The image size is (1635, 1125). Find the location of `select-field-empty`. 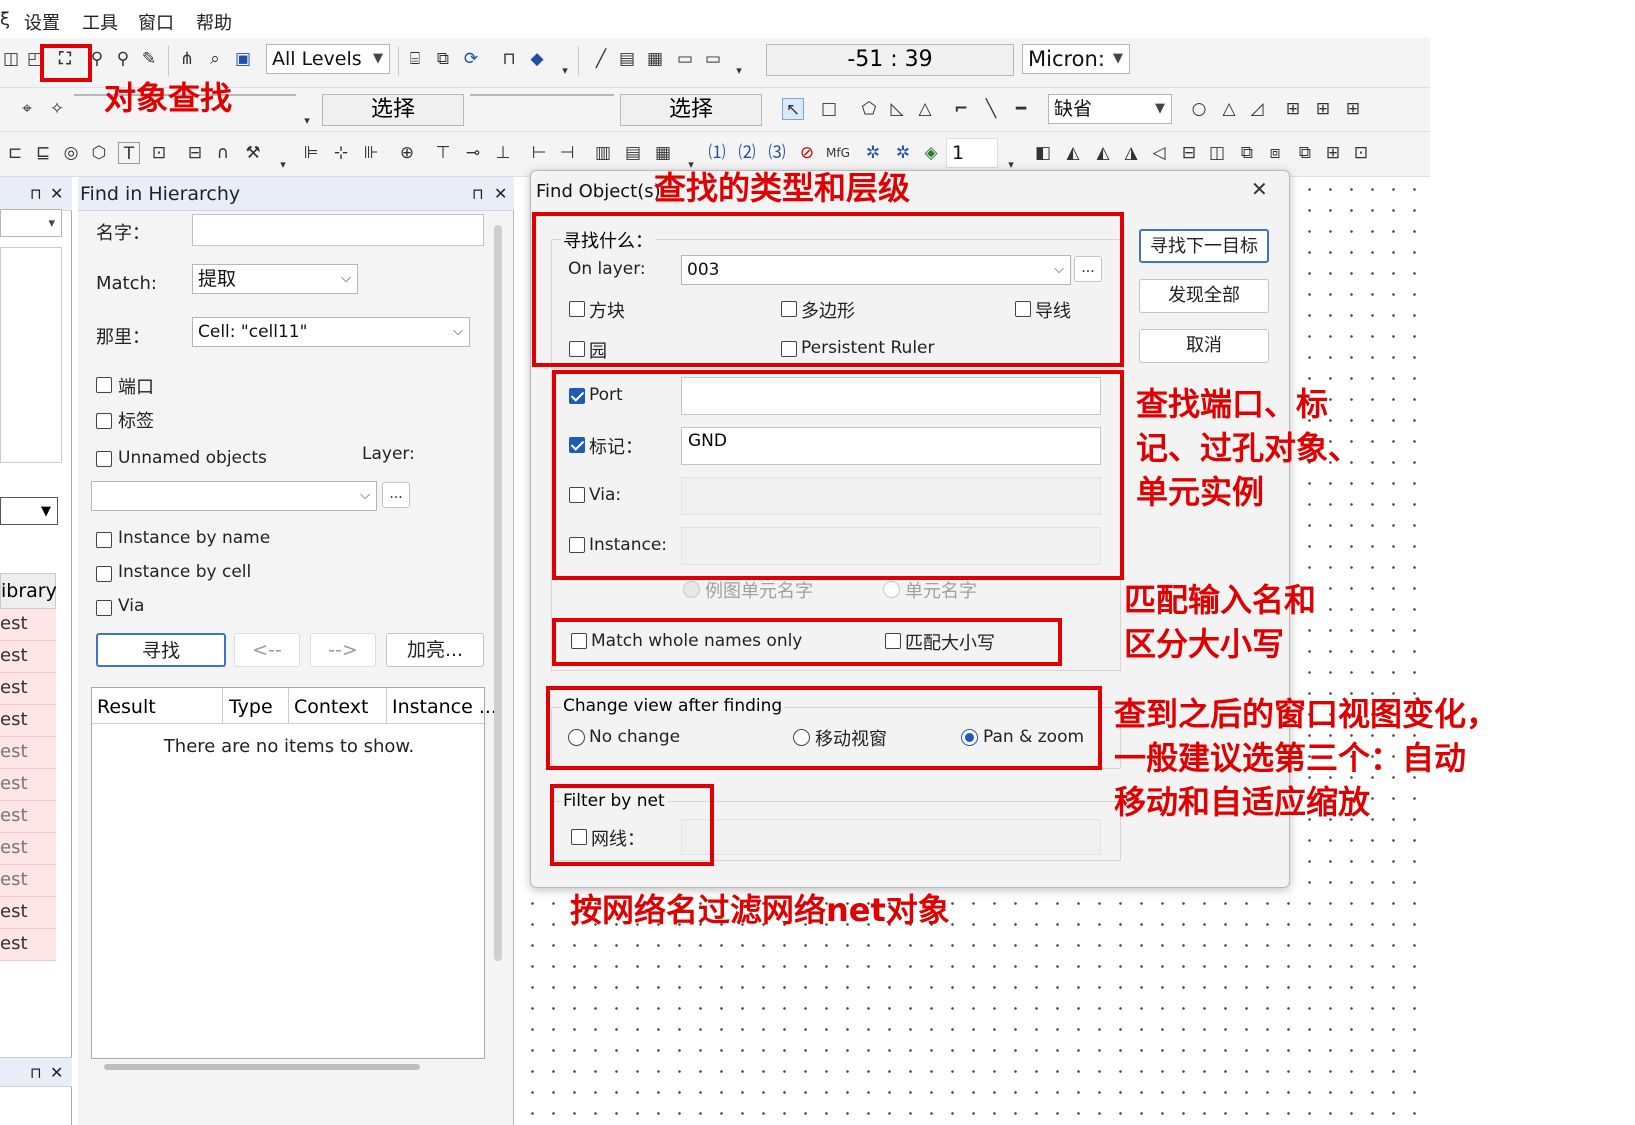

select-field-empty is located at coordinates (542, 95).